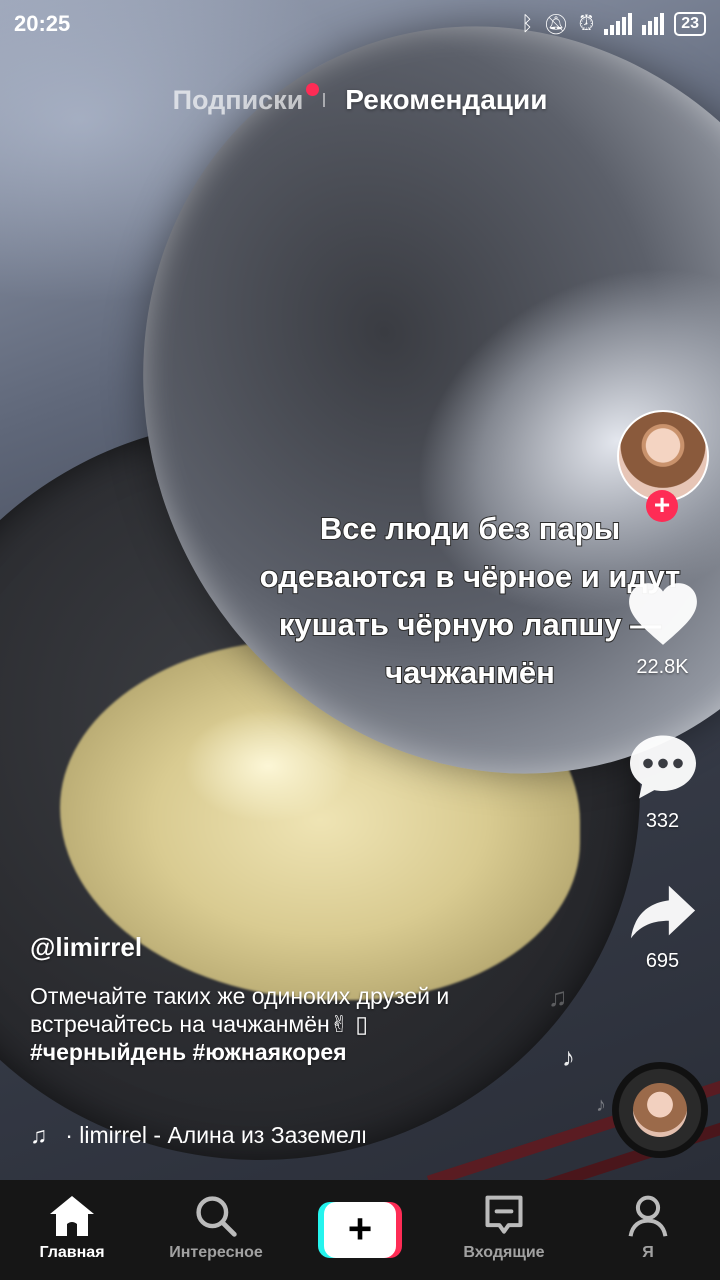 The height and width of the screenshot is (1280, 720). I want to click on status-icons: ᛒ 🔕︎ ⏰︎ 23, so click(613, 24).